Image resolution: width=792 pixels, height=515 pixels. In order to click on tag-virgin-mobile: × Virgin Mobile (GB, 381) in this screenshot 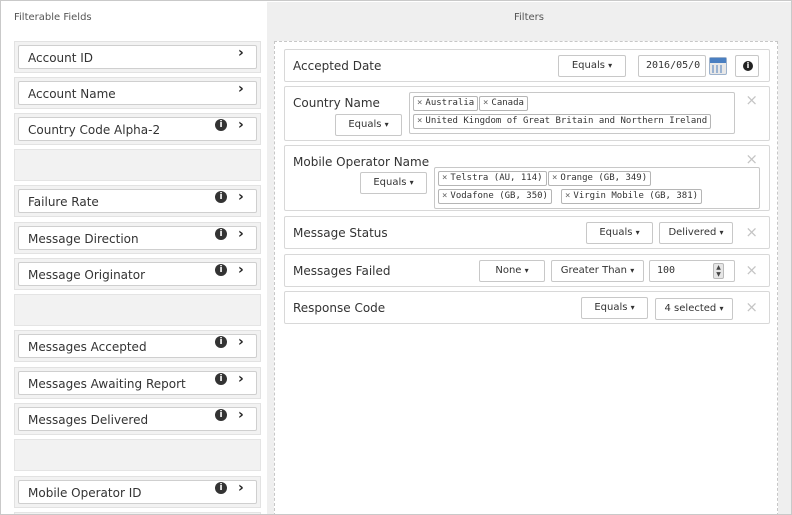, I will do `click(632, 196)`.